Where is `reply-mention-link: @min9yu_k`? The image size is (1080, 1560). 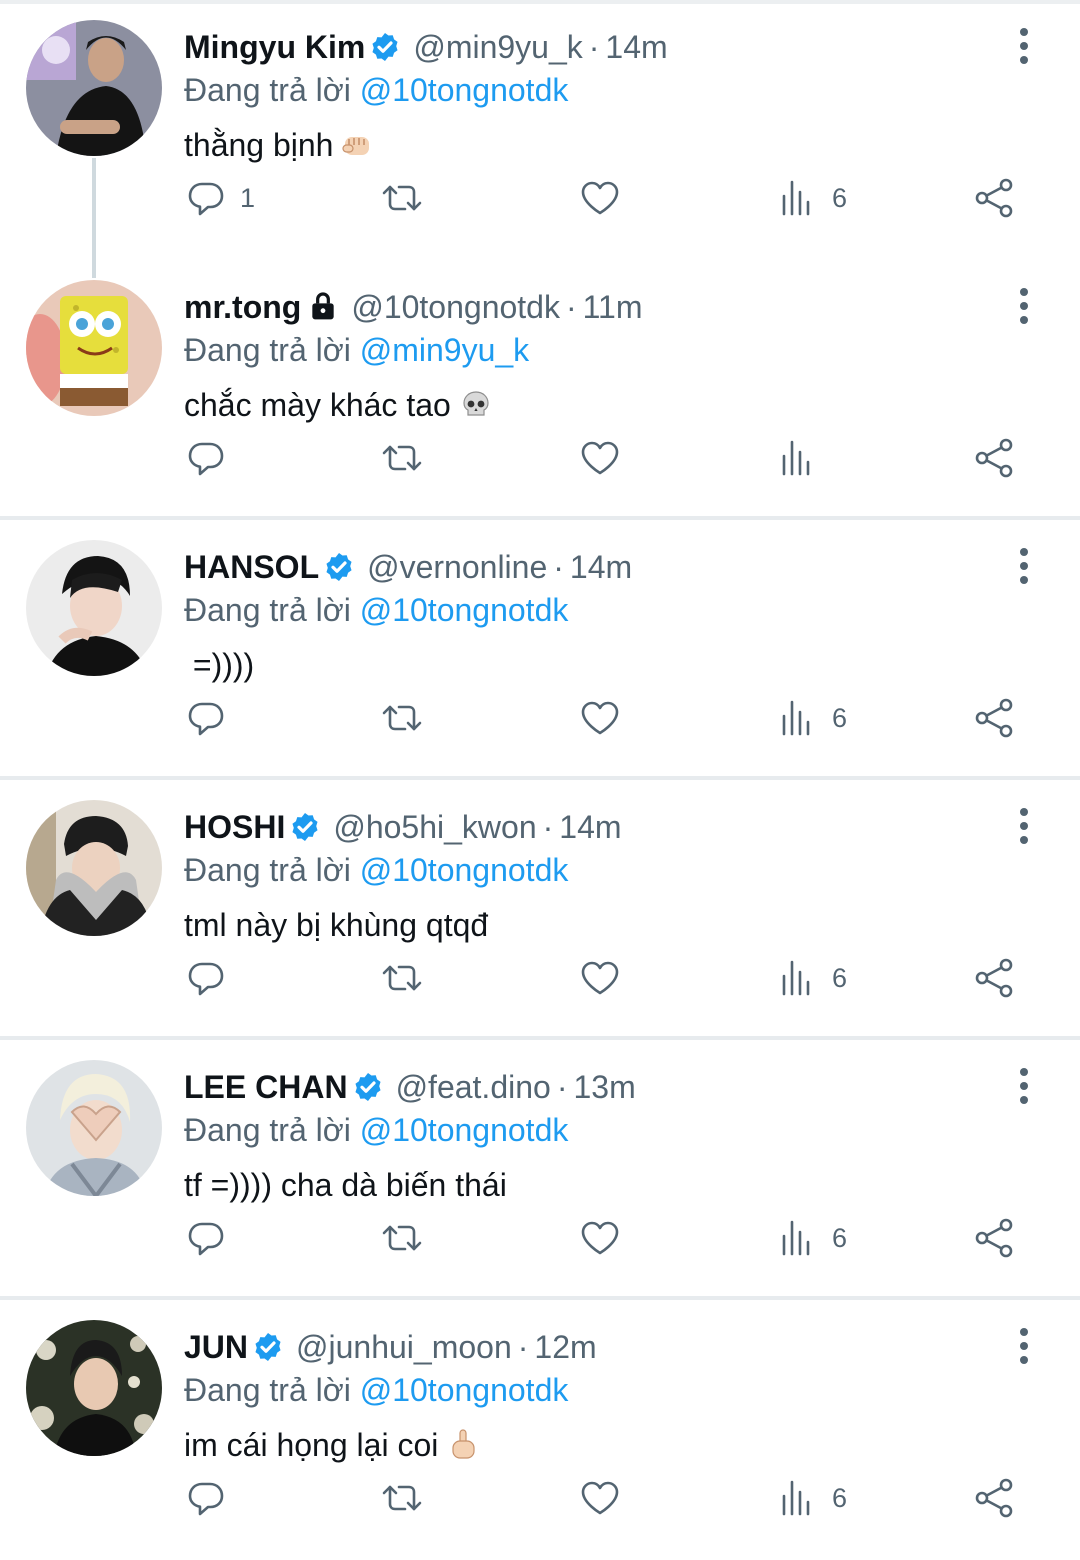 reply-mention-link: @min9yu_k is located at coordinates (444, 350).